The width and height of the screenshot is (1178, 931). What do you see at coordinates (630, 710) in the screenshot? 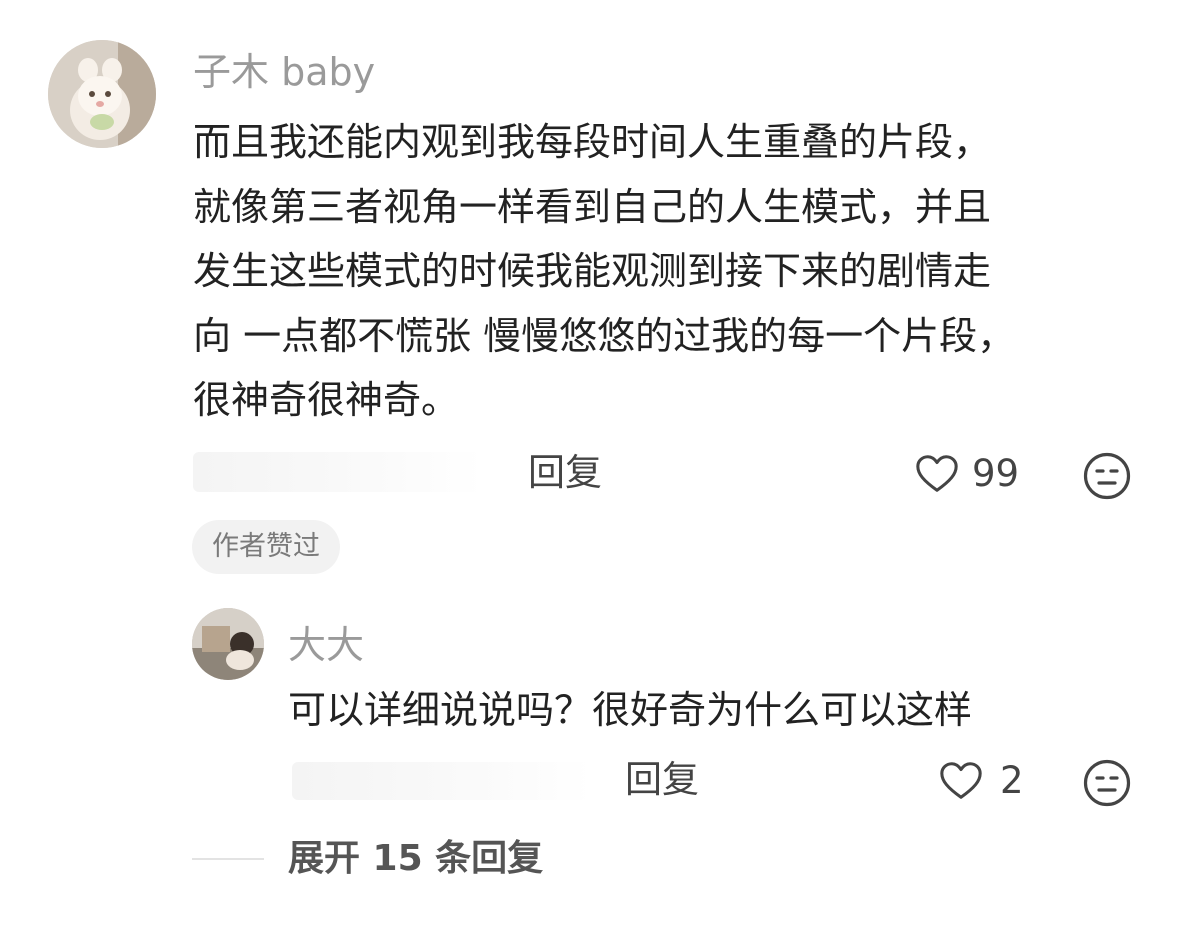
I see `reply-text: 可以详细说说吗？很好奇为什么可以这样` at bounding box center [630, 710].